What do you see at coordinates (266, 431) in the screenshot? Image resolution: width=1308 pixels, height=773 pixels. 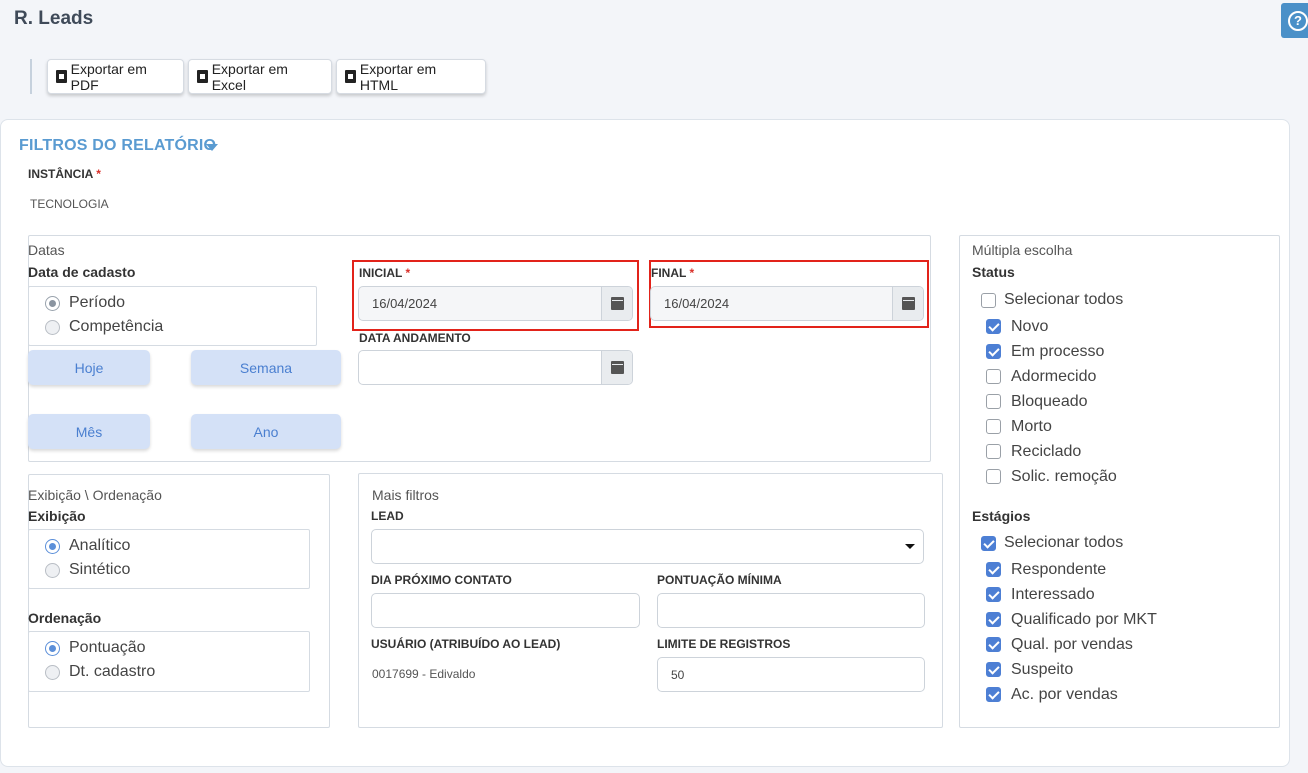 I see `ano-button: Ano` at bounding box center [266, 431].